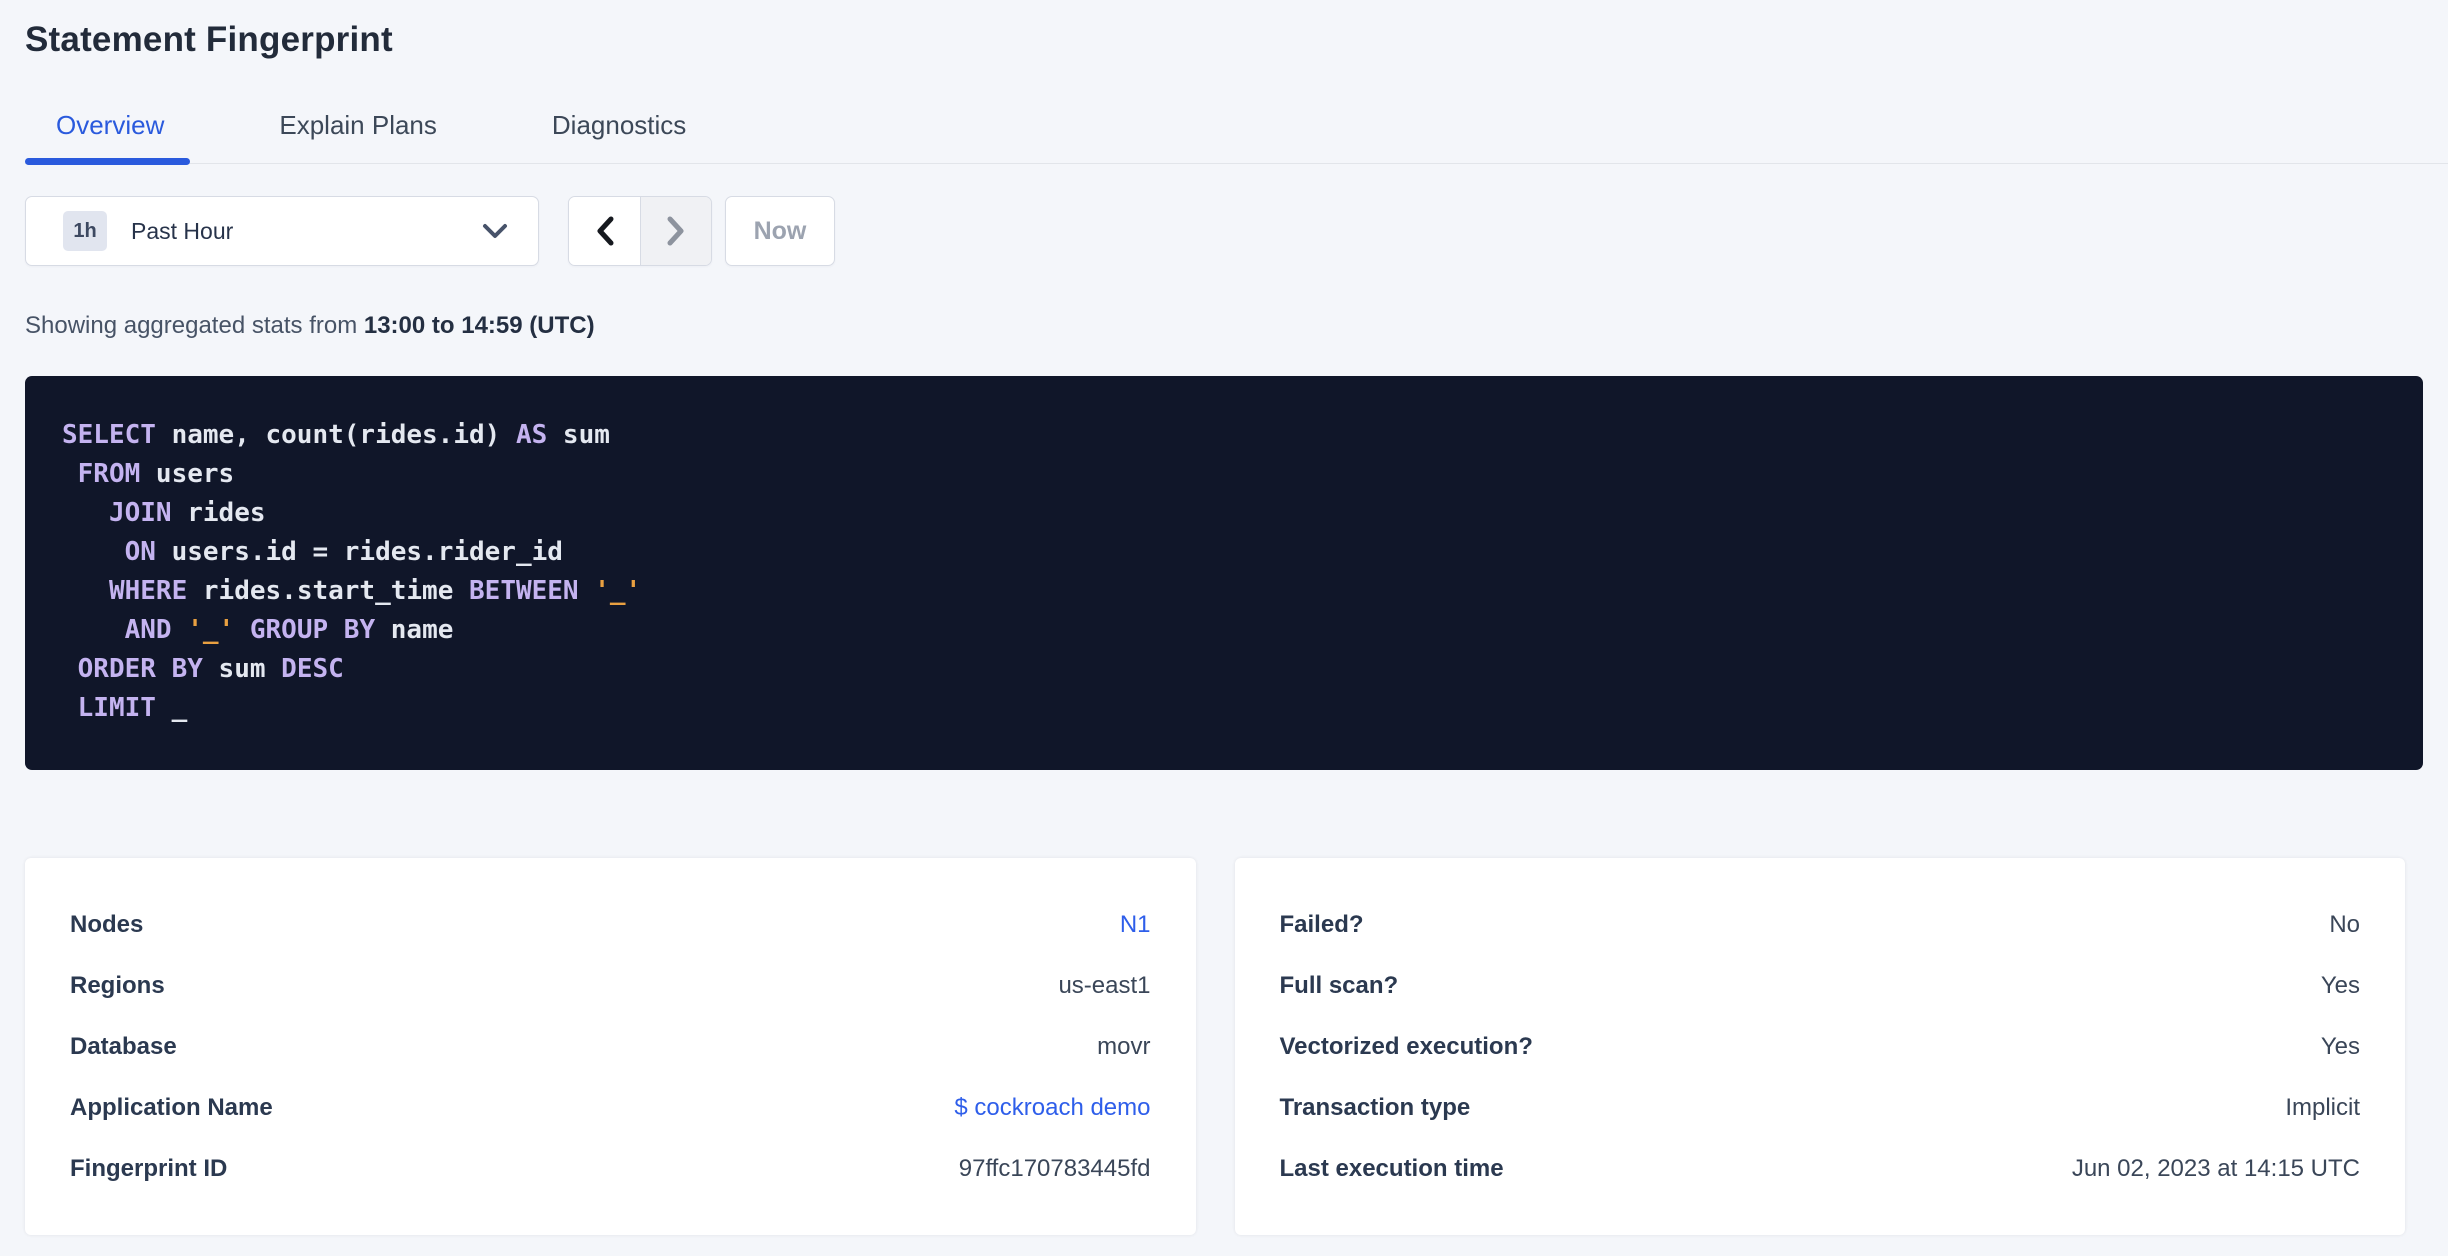  Describe the element at coordinates (2322, 1107) in the screenshot. I see `info-value: Implicit` at that location.